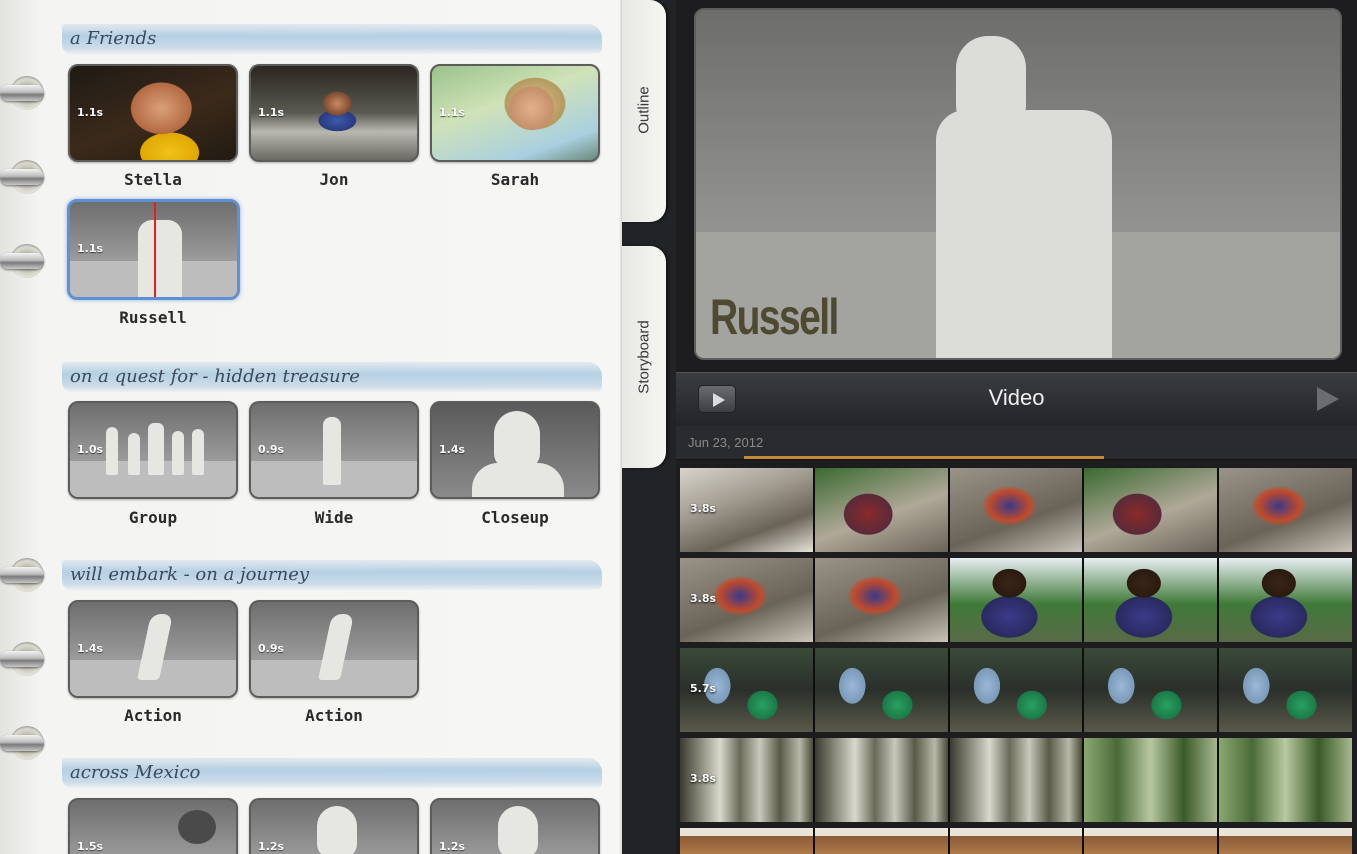 This screenshot has height=854, width=1357. Describe the element at coordinates (153, 179) in the screenshot. I see `clip-caption-stella: Stella` at that location.